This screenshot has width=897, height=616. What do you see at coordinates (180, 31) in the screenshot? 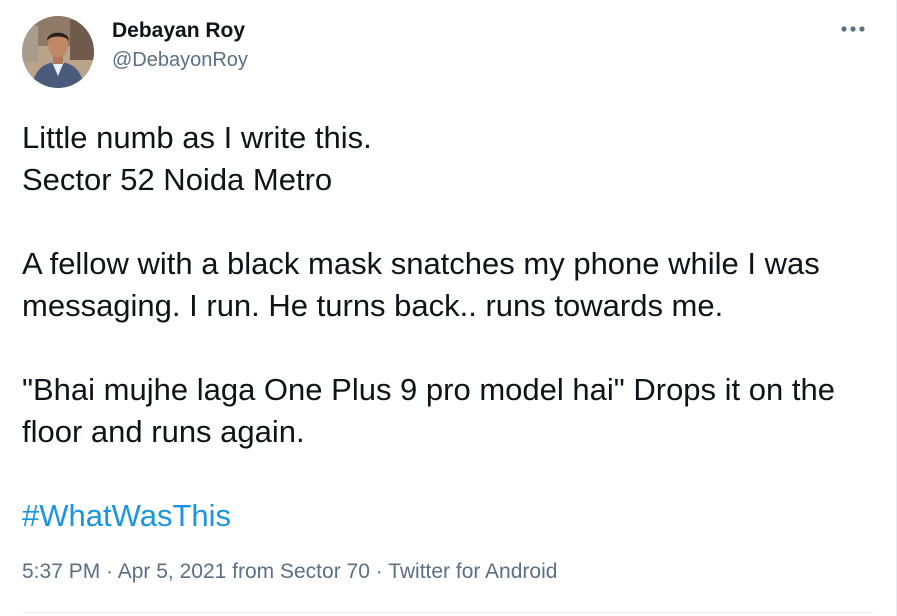
I see `author-display-name: Debayan Roy` at bounding box center [180, 31].